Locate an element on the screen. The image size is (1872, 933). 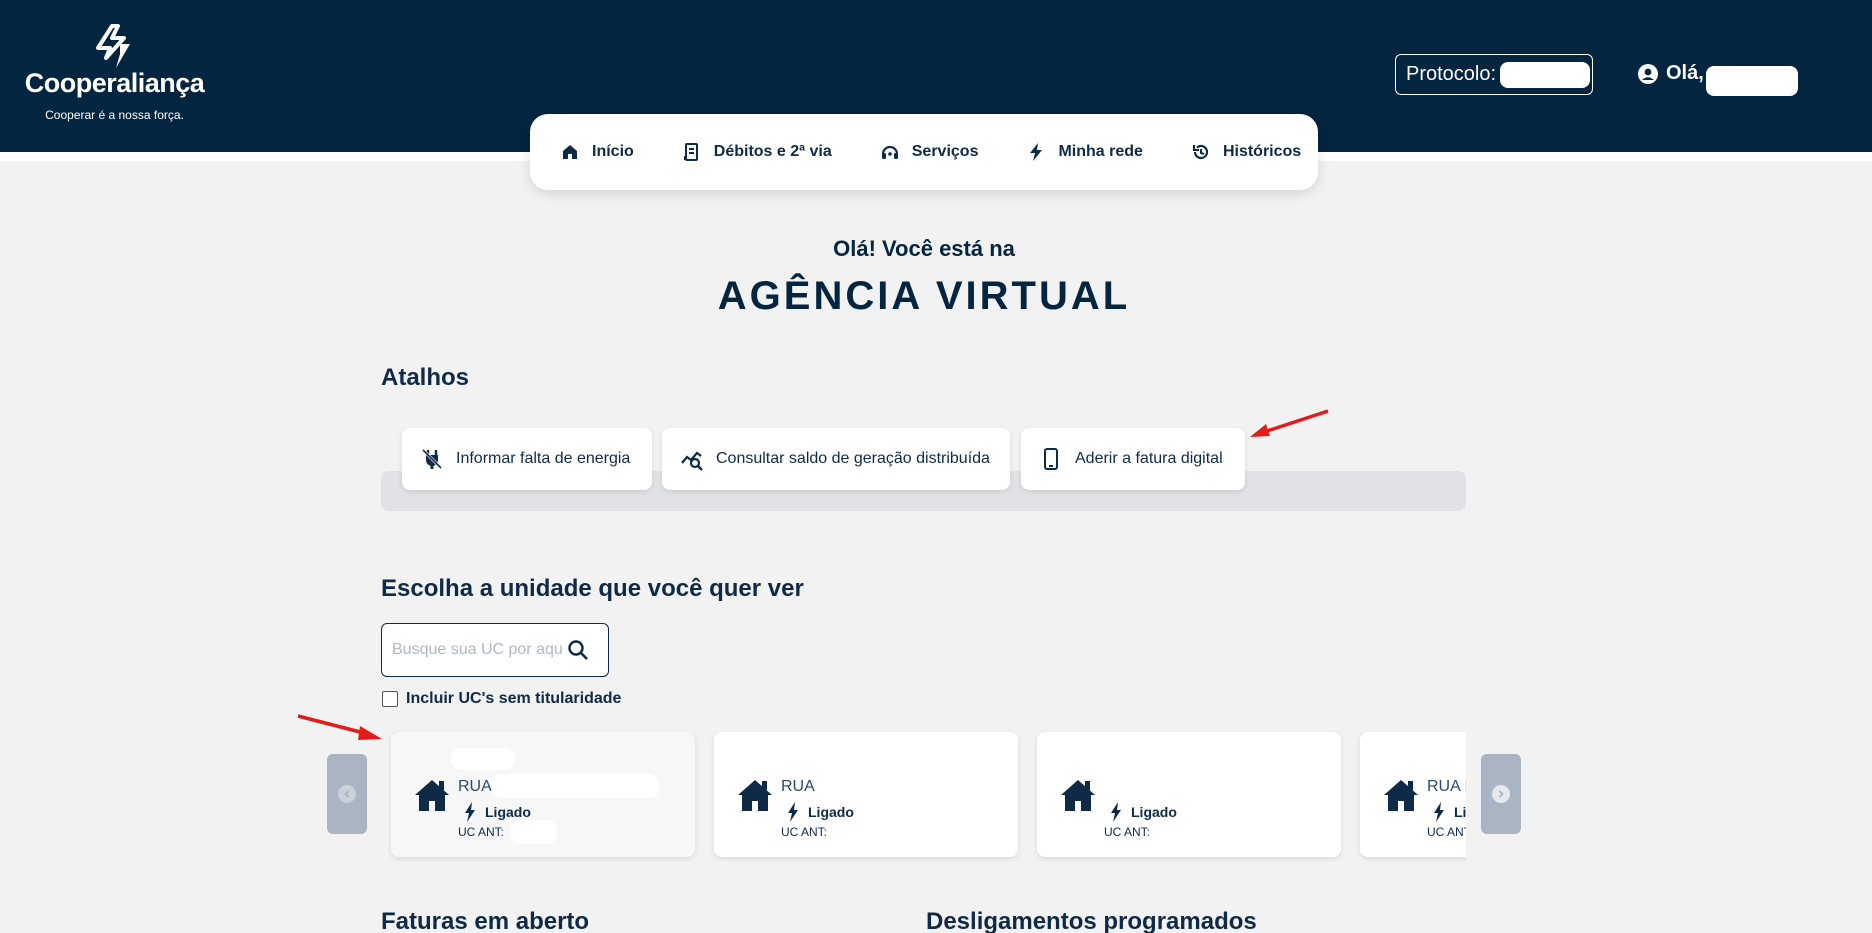
nav-label: Serviços is located at coordinates (945, 151).